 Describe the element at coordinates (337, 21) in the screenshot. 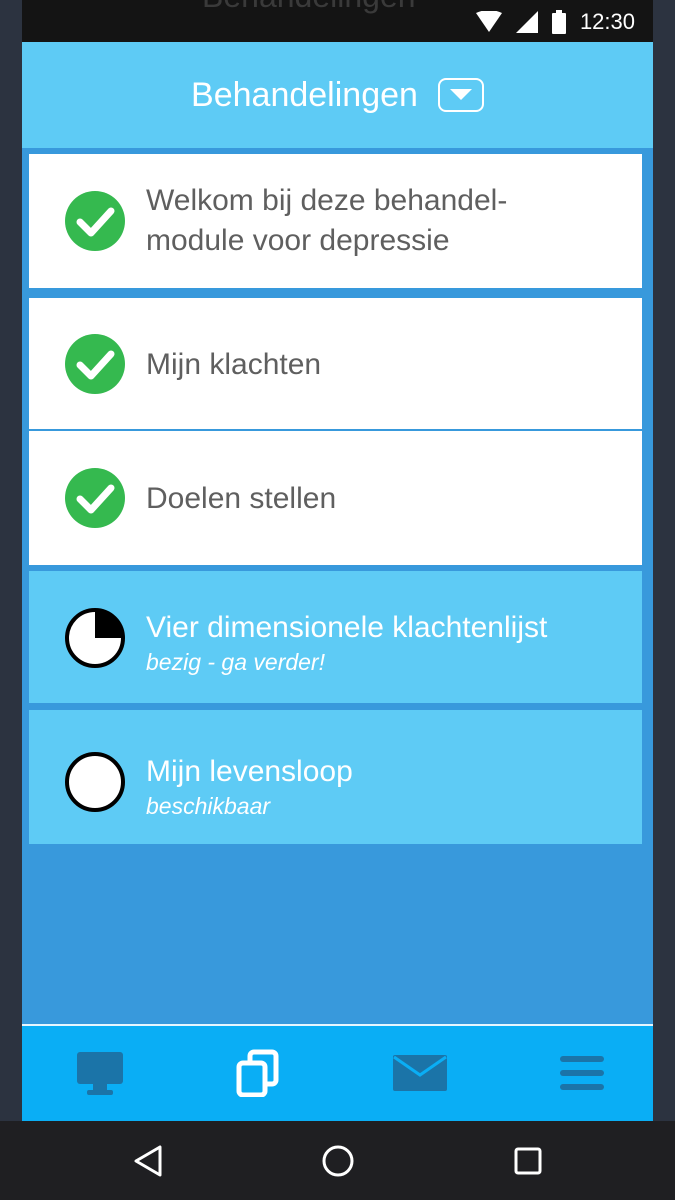

I see `status-bar: Behandelingen 12:30` at that location.